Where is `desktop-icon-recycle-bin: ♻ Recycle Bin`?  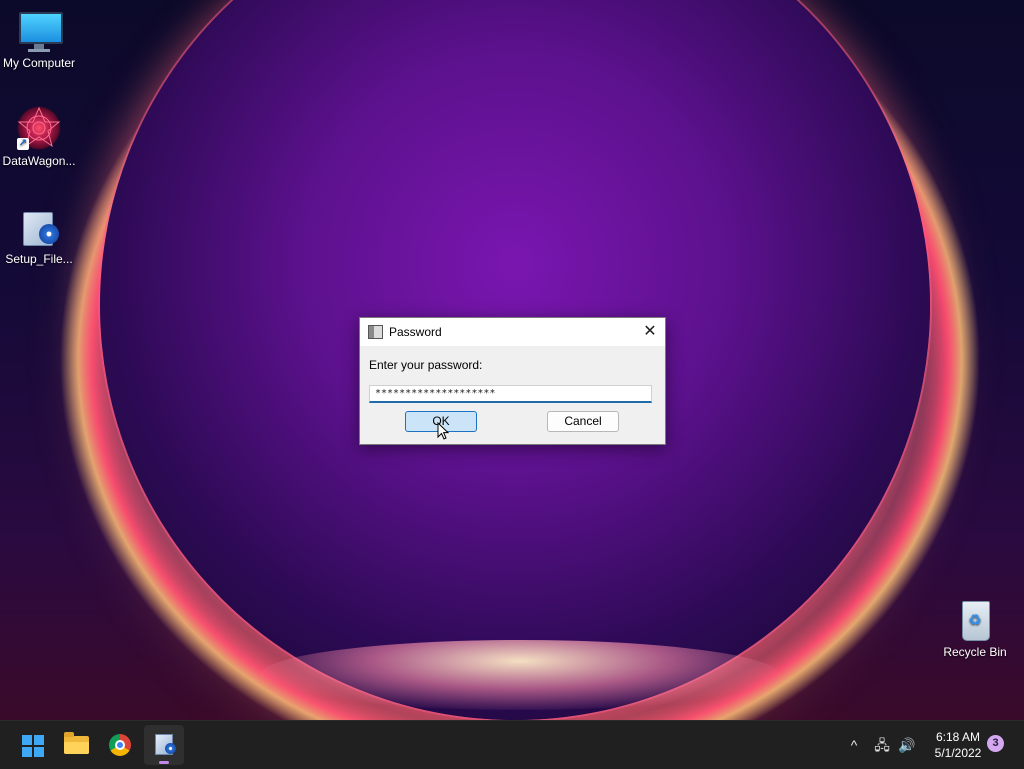
desktop-icon-recycle-bin: ♻ Recycle Bin is located at coordinates (975, 628).